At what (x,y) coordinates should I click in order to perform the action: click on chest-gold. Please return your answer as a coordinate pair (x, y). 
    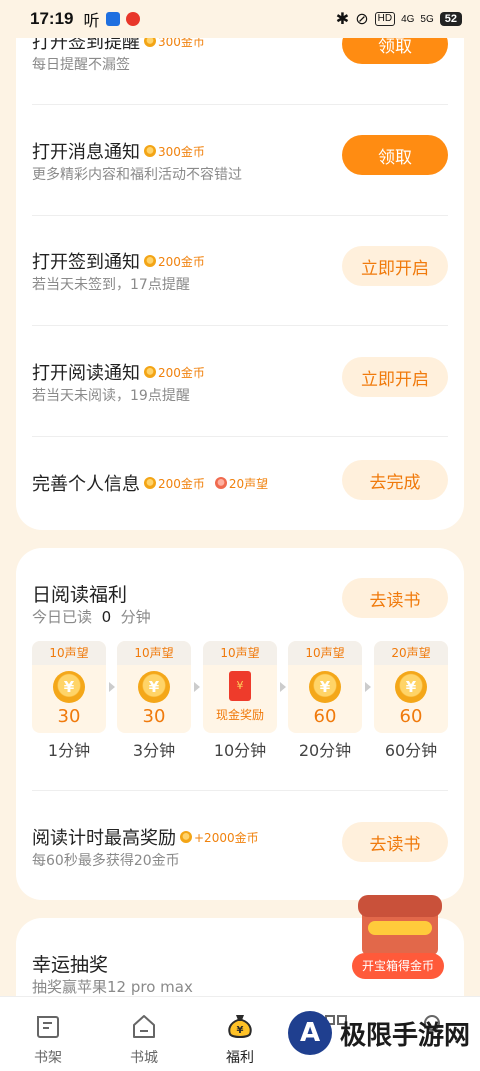
    Looking at the image, I should click on (400, 928).